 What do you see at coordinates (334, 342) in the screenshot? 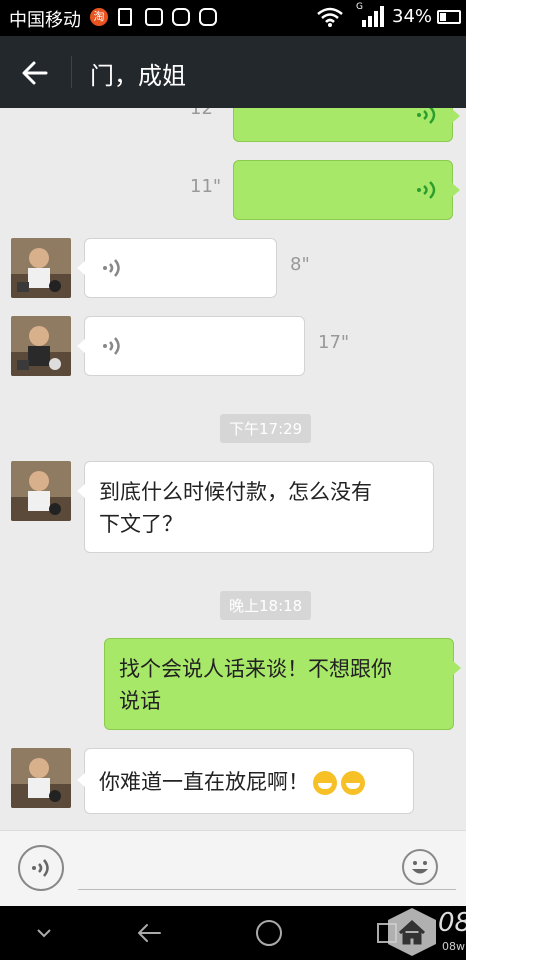
I see `voice-duration: 17"` at bounding box center [334, 342].